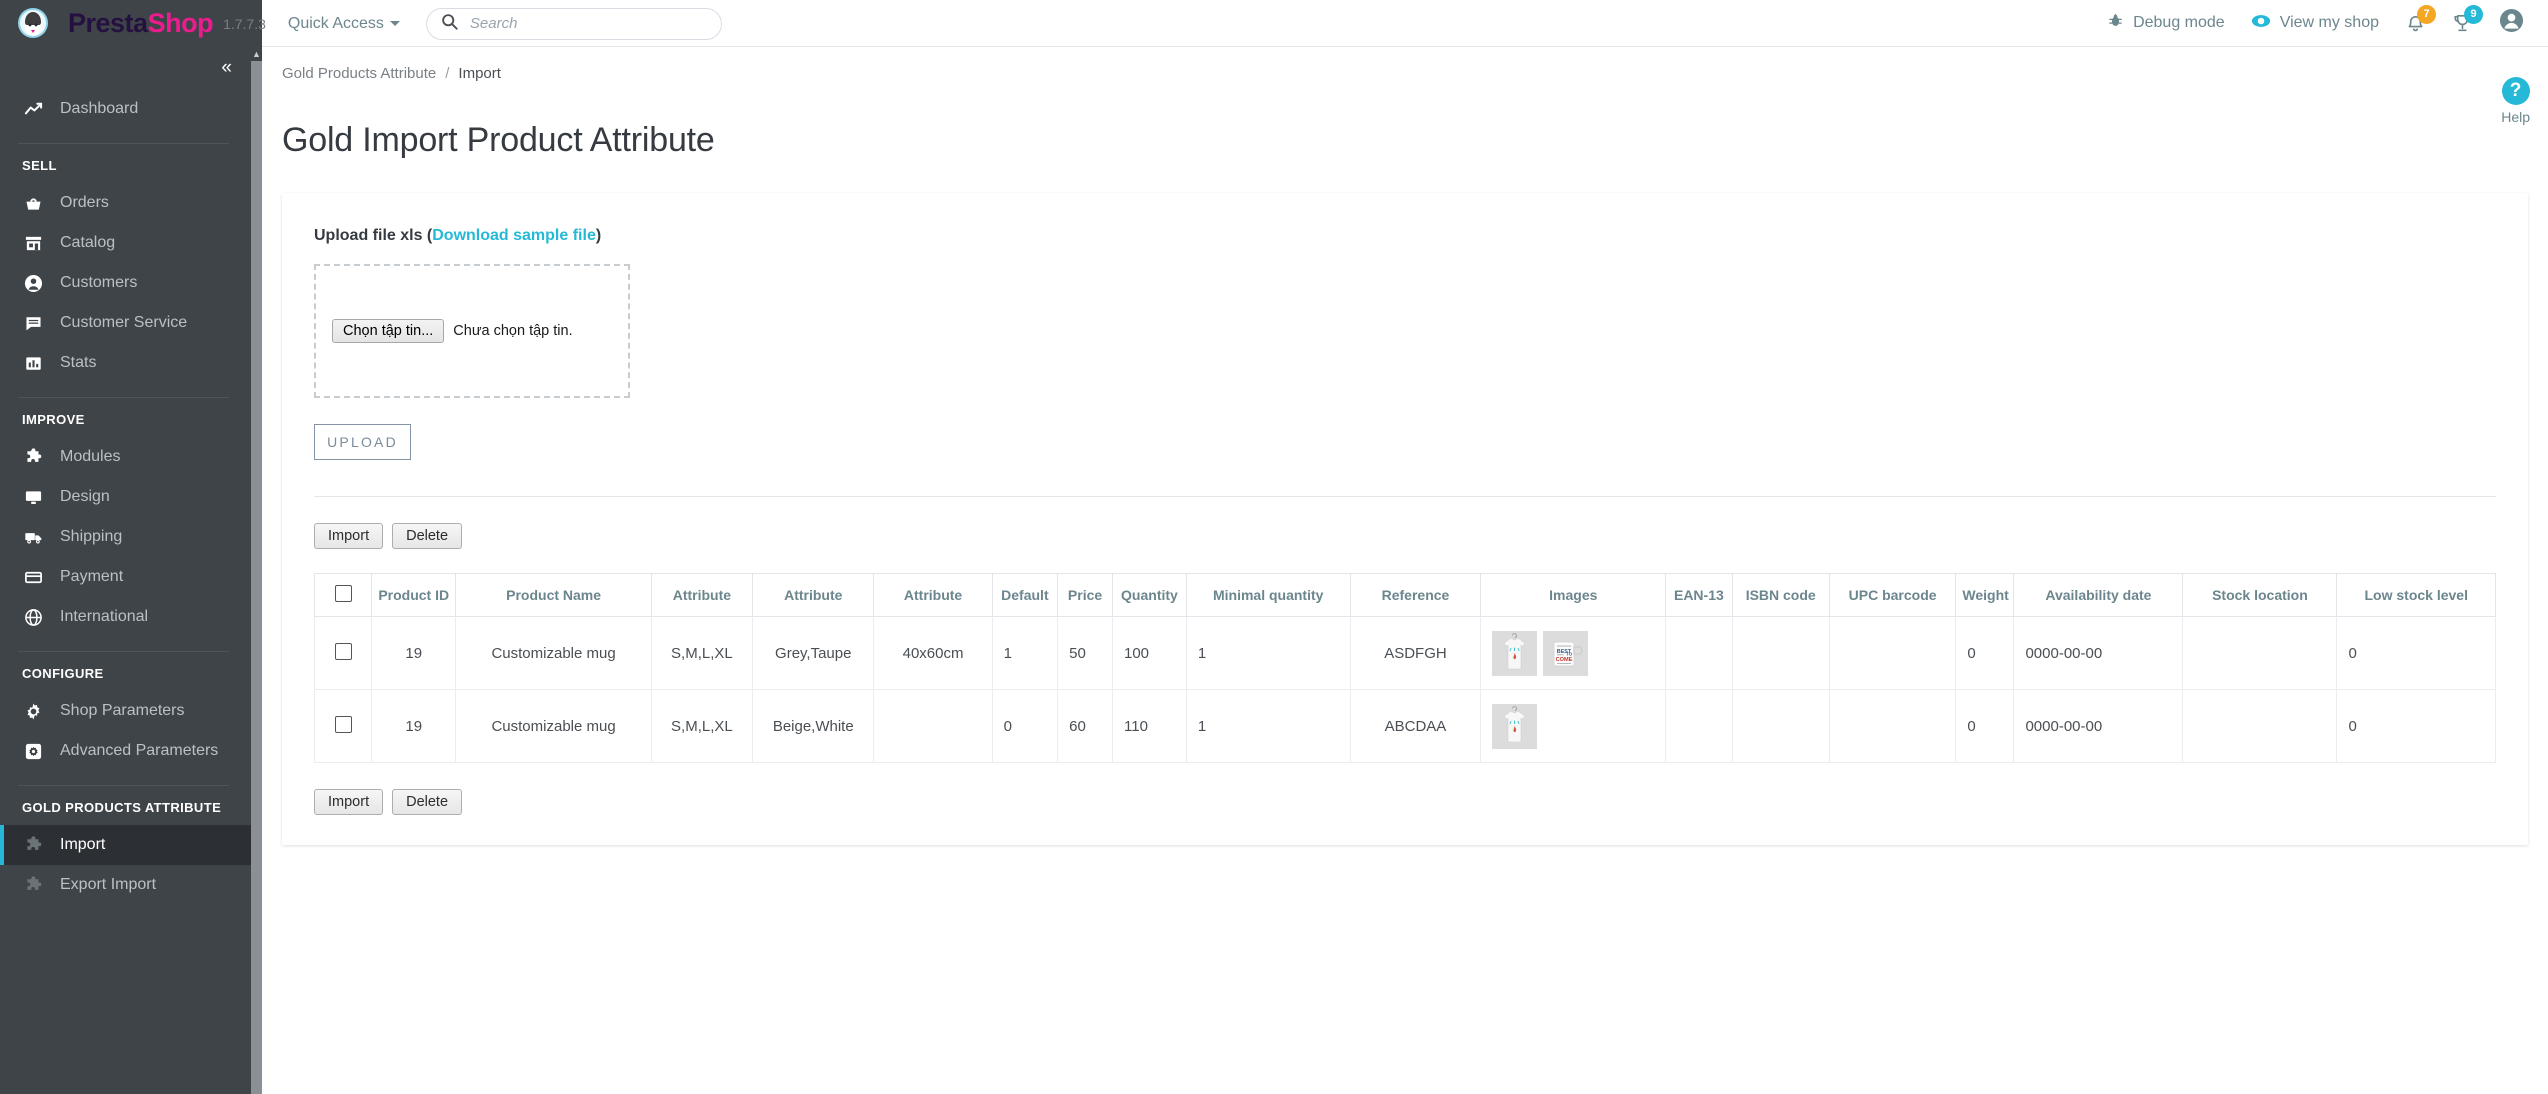 The width and height of the screenshot is (2548, 1094). What do you see at coordinates (125, 109) in the screenshot?
I see `sidebar-item-dashboard: Dashboard` at bounding box center [125, 109].